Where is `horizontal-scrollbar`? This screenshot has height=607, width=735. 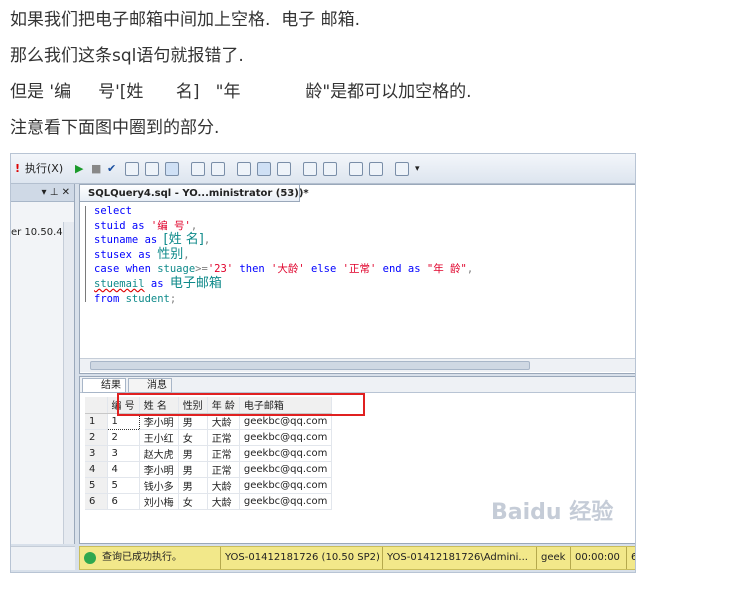
horizontal-scrollbar is located at coordinates (357, 365).